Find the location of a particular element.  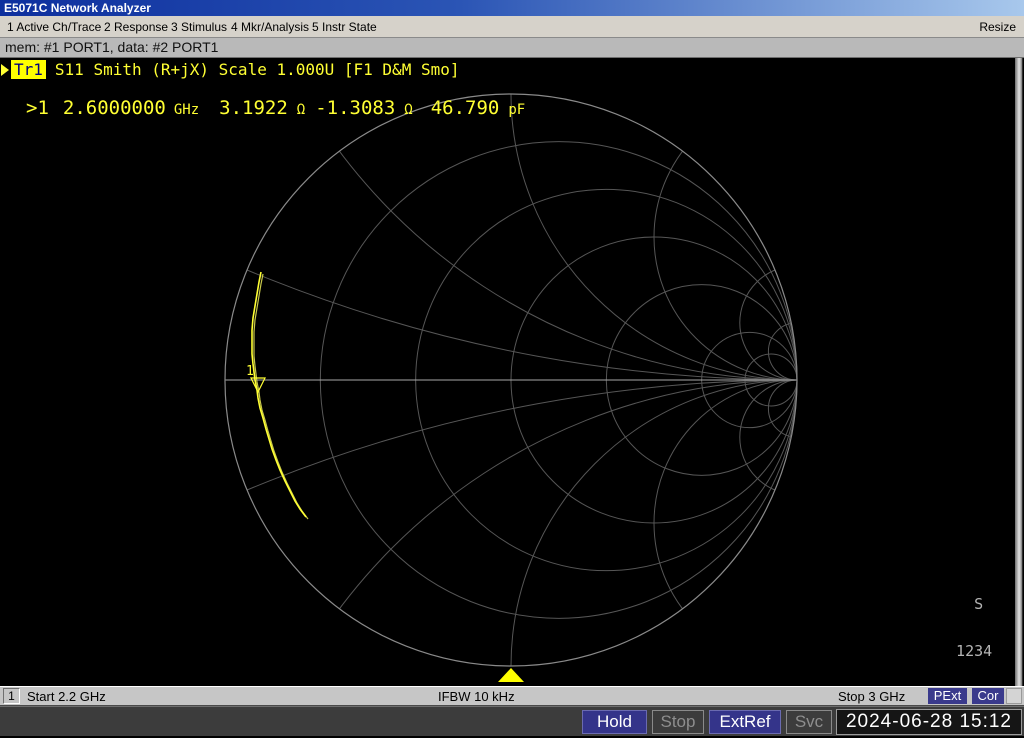

chanstatus-line: S is located at coordinates (965, 604).